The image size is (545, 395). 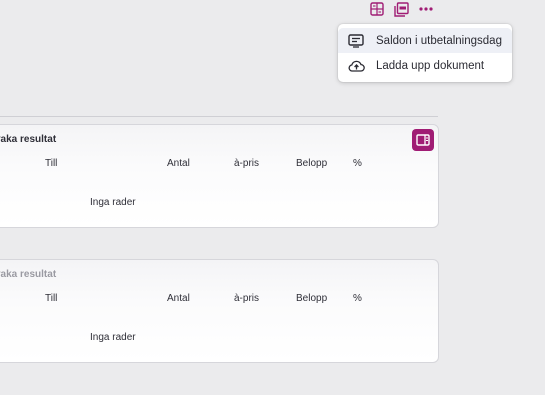 What do you see at coordinates (356, 66) in the screenshot?
I see `cloud-upload-icon` at bounding box center [356, 66].